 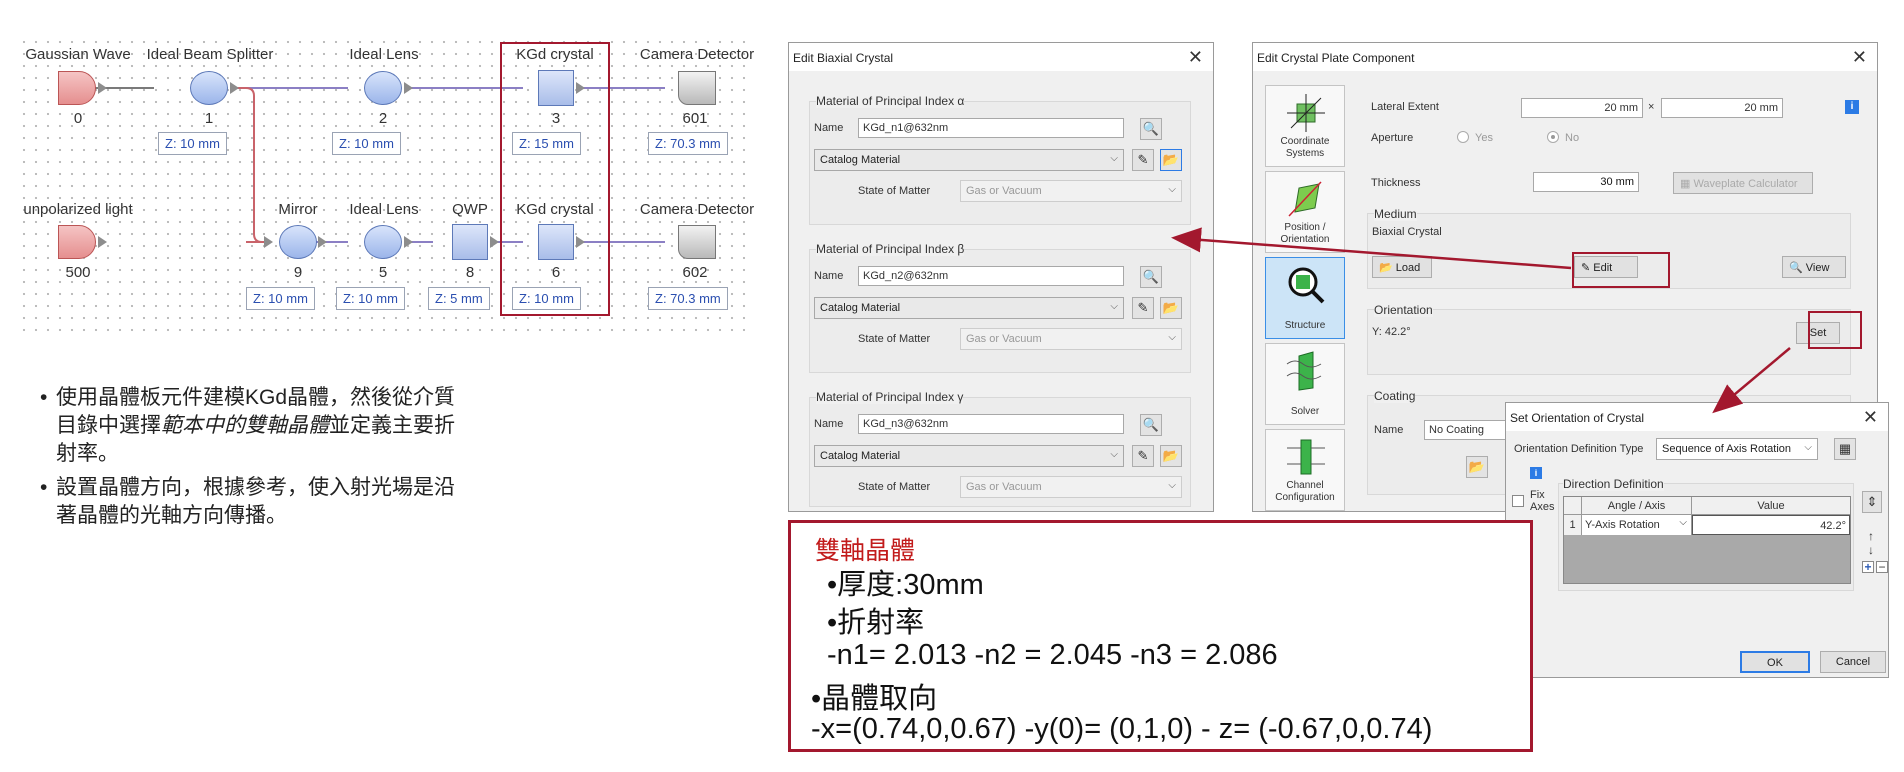 What do you see at coordinates (905, 585) in the screenshot?
I see `summary-thickness: •厚度:30mm` at bounding box center [905, 585].